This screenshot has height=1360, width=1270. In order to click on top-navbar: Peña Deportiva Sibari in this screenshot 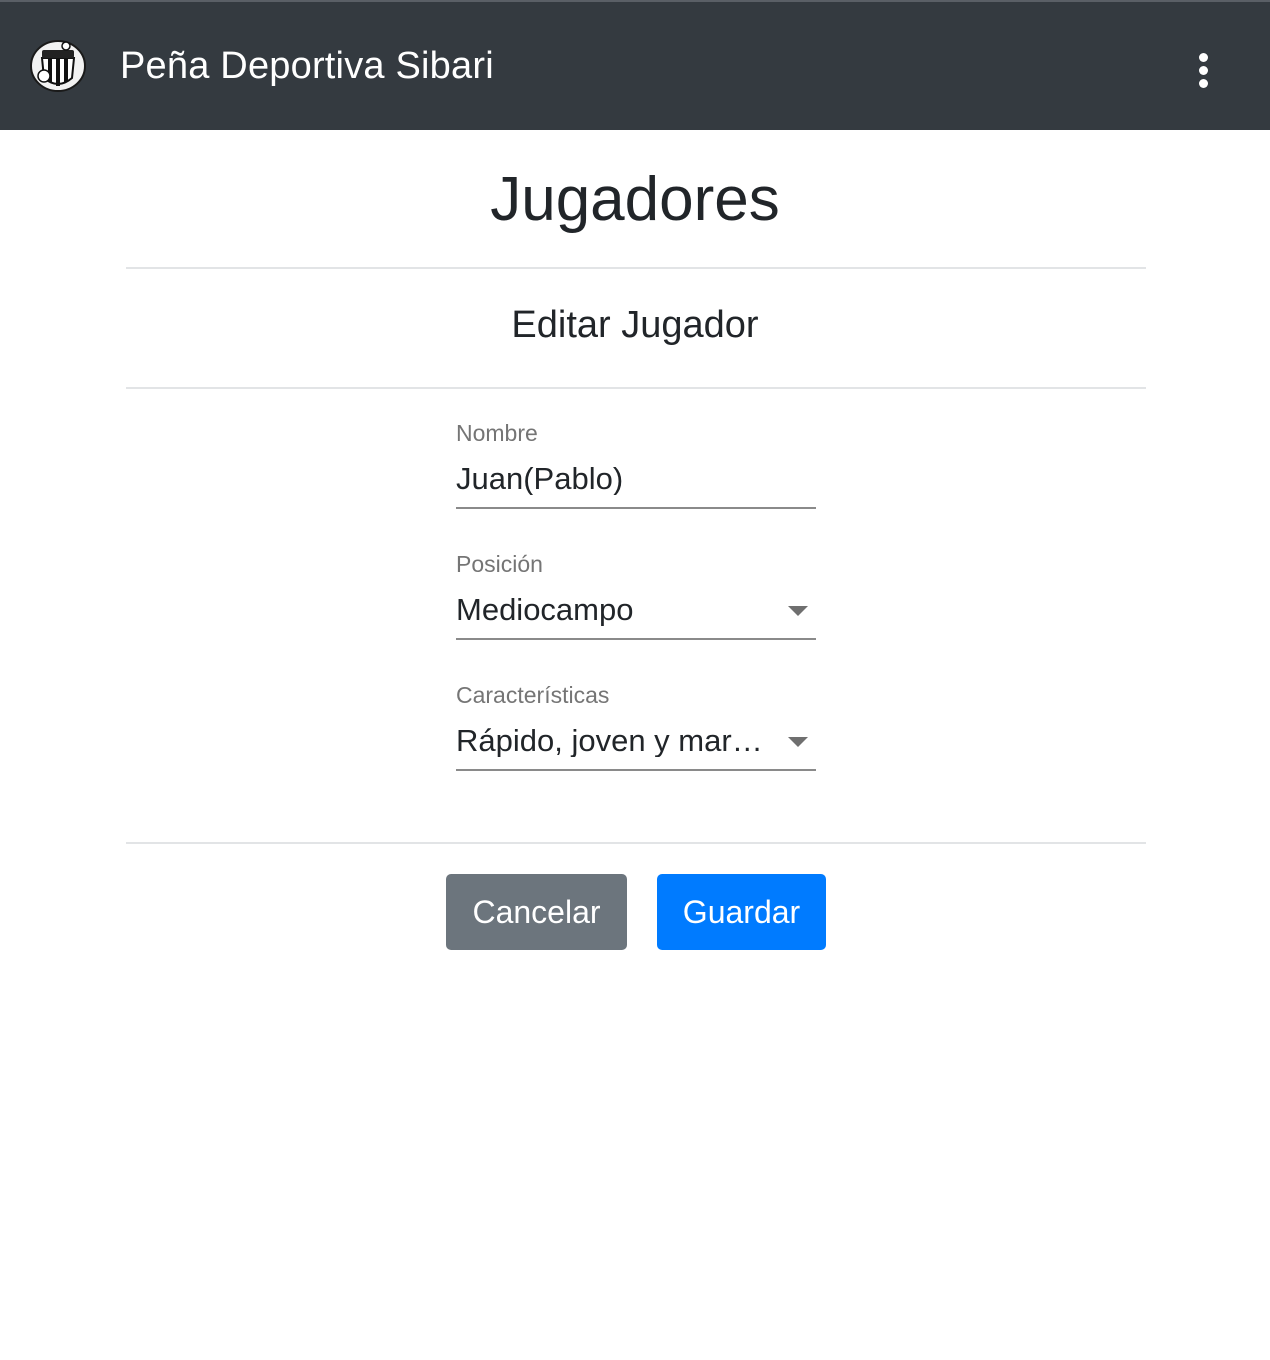, I will do `click(635, 65)`.